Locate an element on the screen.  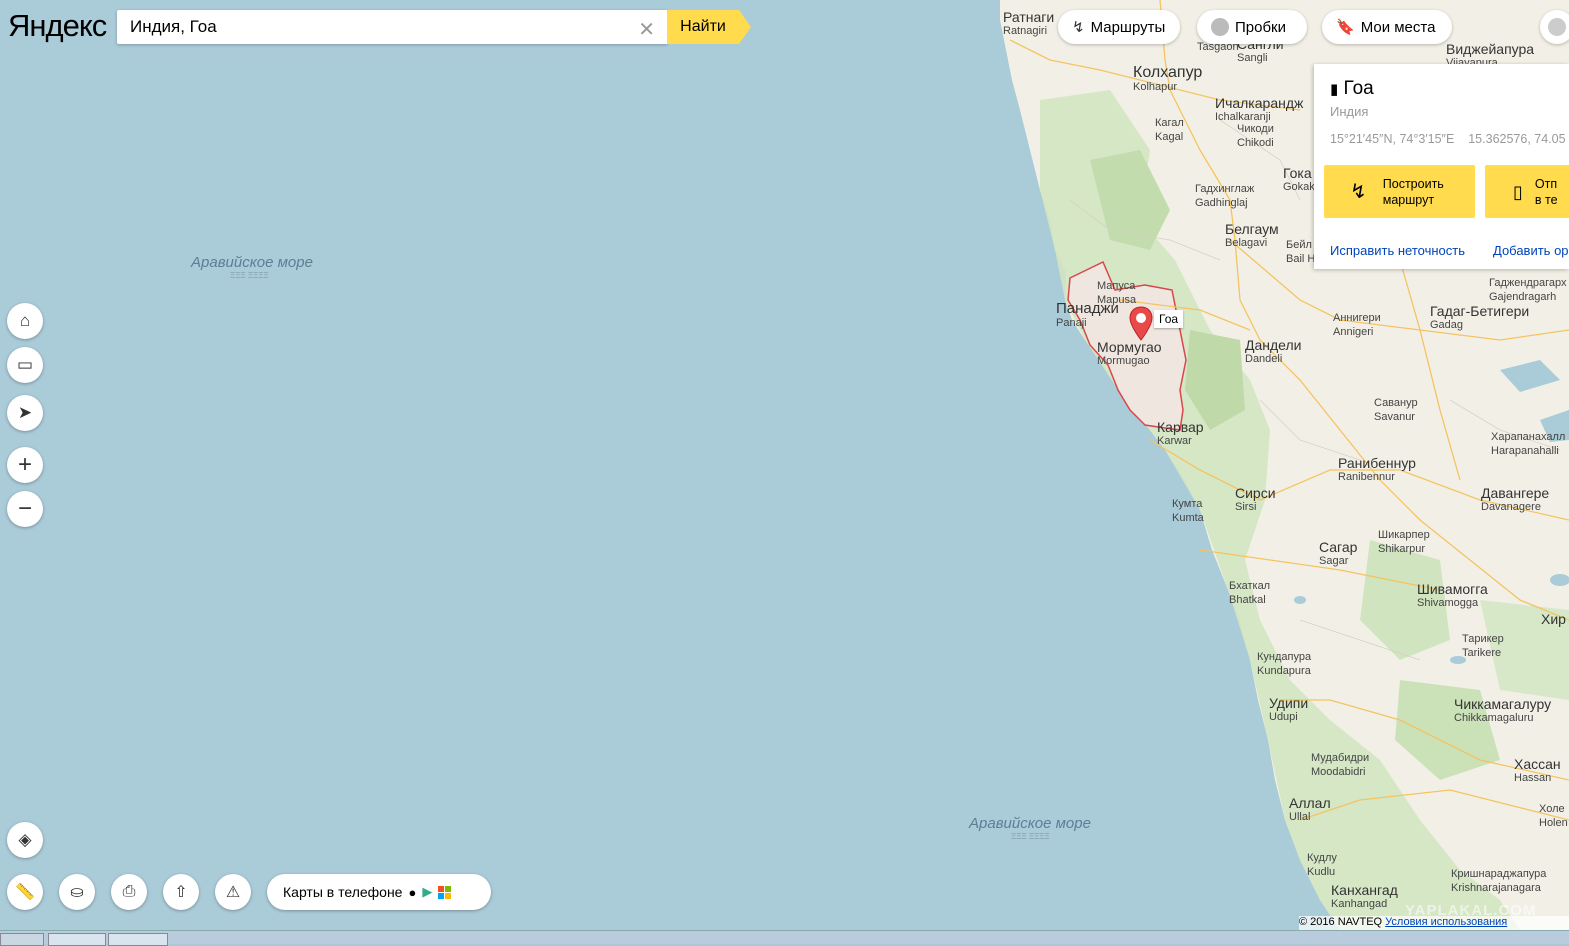
phone-icon: ▯ is located at coordinates (1518, 191).